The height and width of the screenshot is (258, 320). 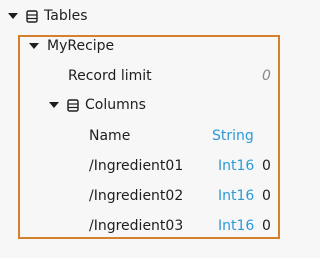 I want to click on recipe-node: MyRecipe, so click(x=71, y=46).